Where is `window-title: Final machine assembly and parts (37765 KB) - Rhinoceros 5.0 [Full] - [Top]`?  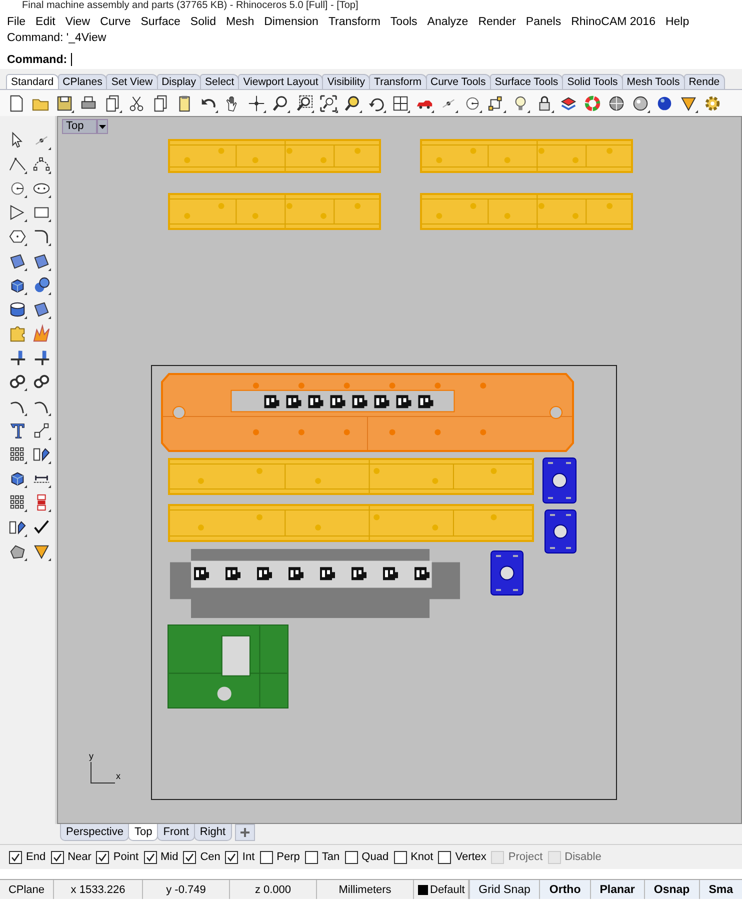 window-title: Final machine assembly and parts (37765 KB) - Rhinoceros 5.0 [Full] - [Top] is located at coordinates (190, 5).